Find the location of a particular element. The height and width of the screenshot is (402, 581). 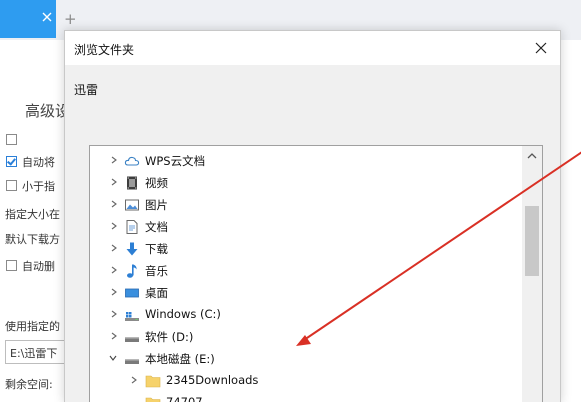

tree-scrollbar is located at coordinates (532, 274).